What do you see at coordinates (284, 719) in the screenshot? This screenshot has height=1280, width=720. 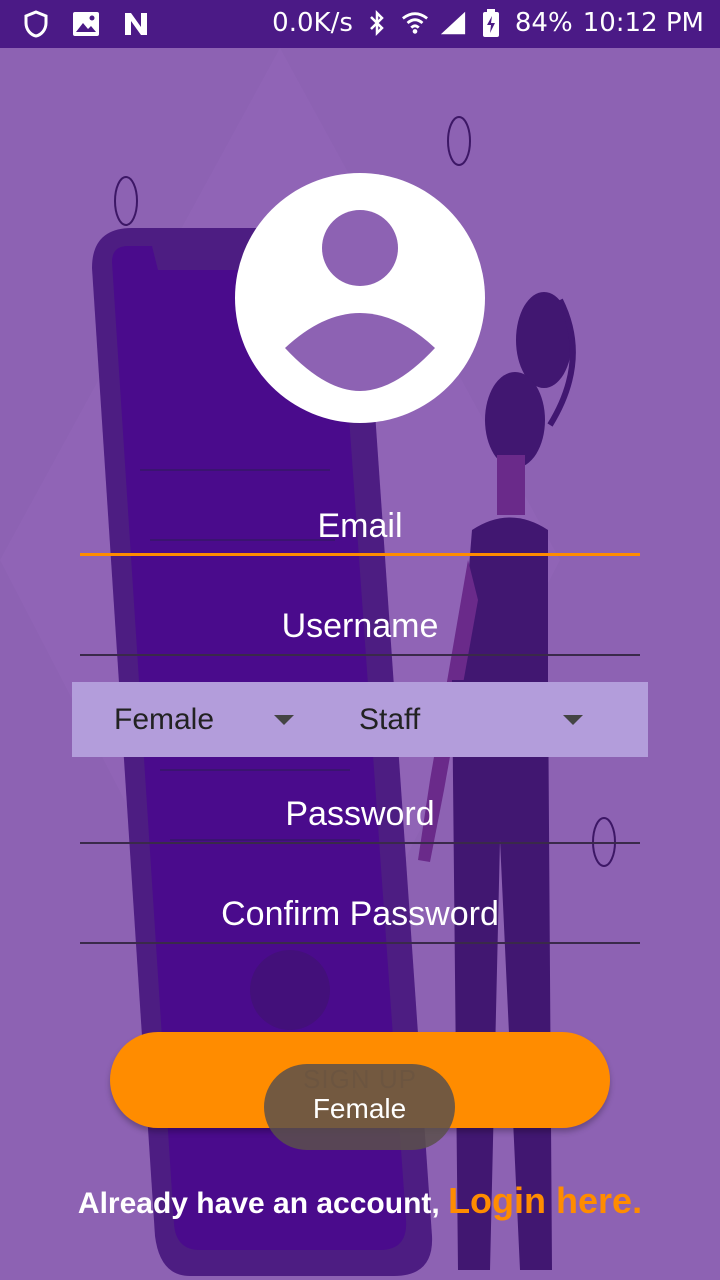 I see `gender-dropdown-arrow-icon` at bounding box center [284, 719].